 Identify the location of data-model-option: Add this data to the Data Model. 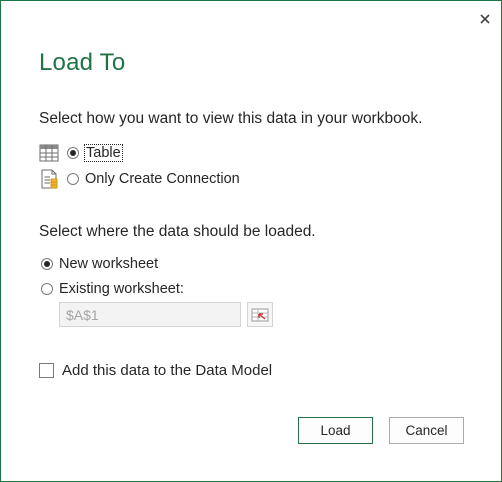
(155, 370).